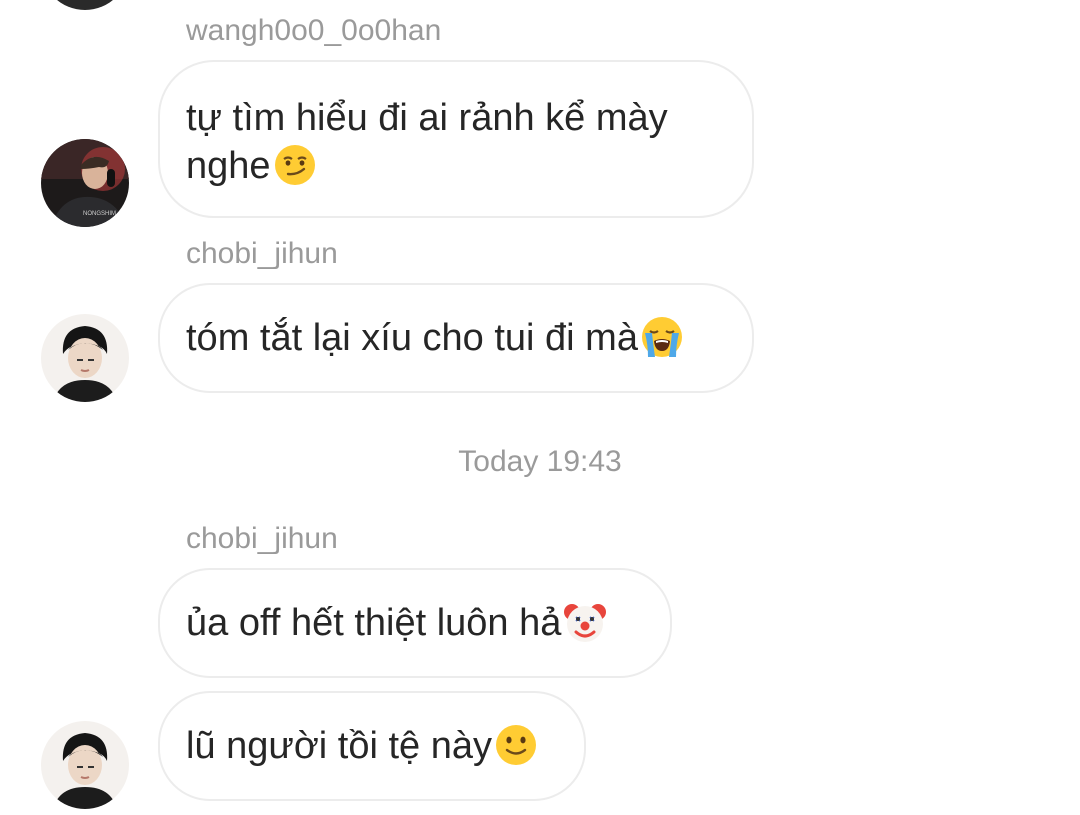  What do you see at coordinates (540, 461) in the screenshot?
I see `timestamp: Today 19:43` at bounding box center [540, 461].